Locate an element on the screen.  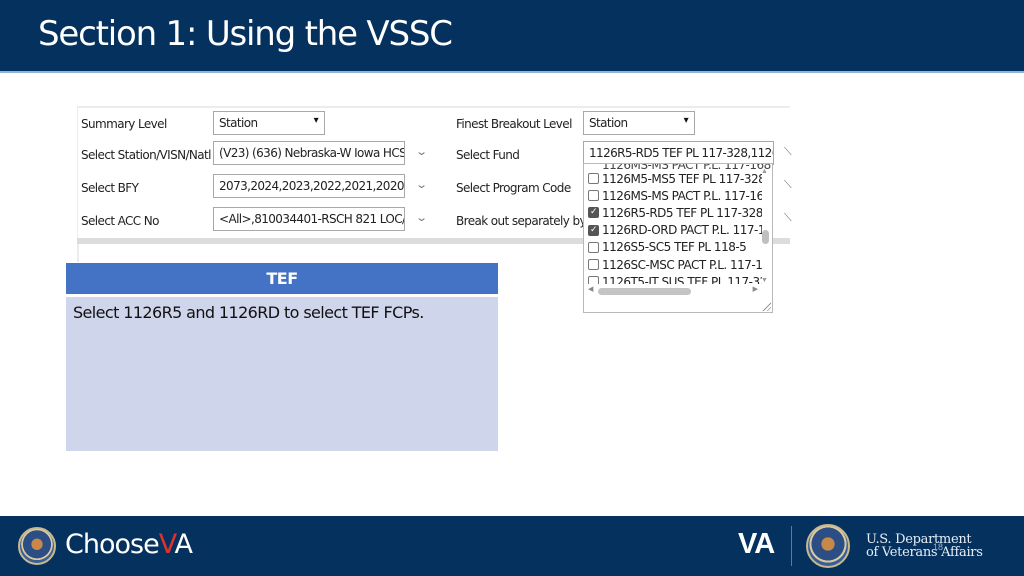
horizontal-scrollbar: ◀ ▶ is located at coordinates (673, 291).